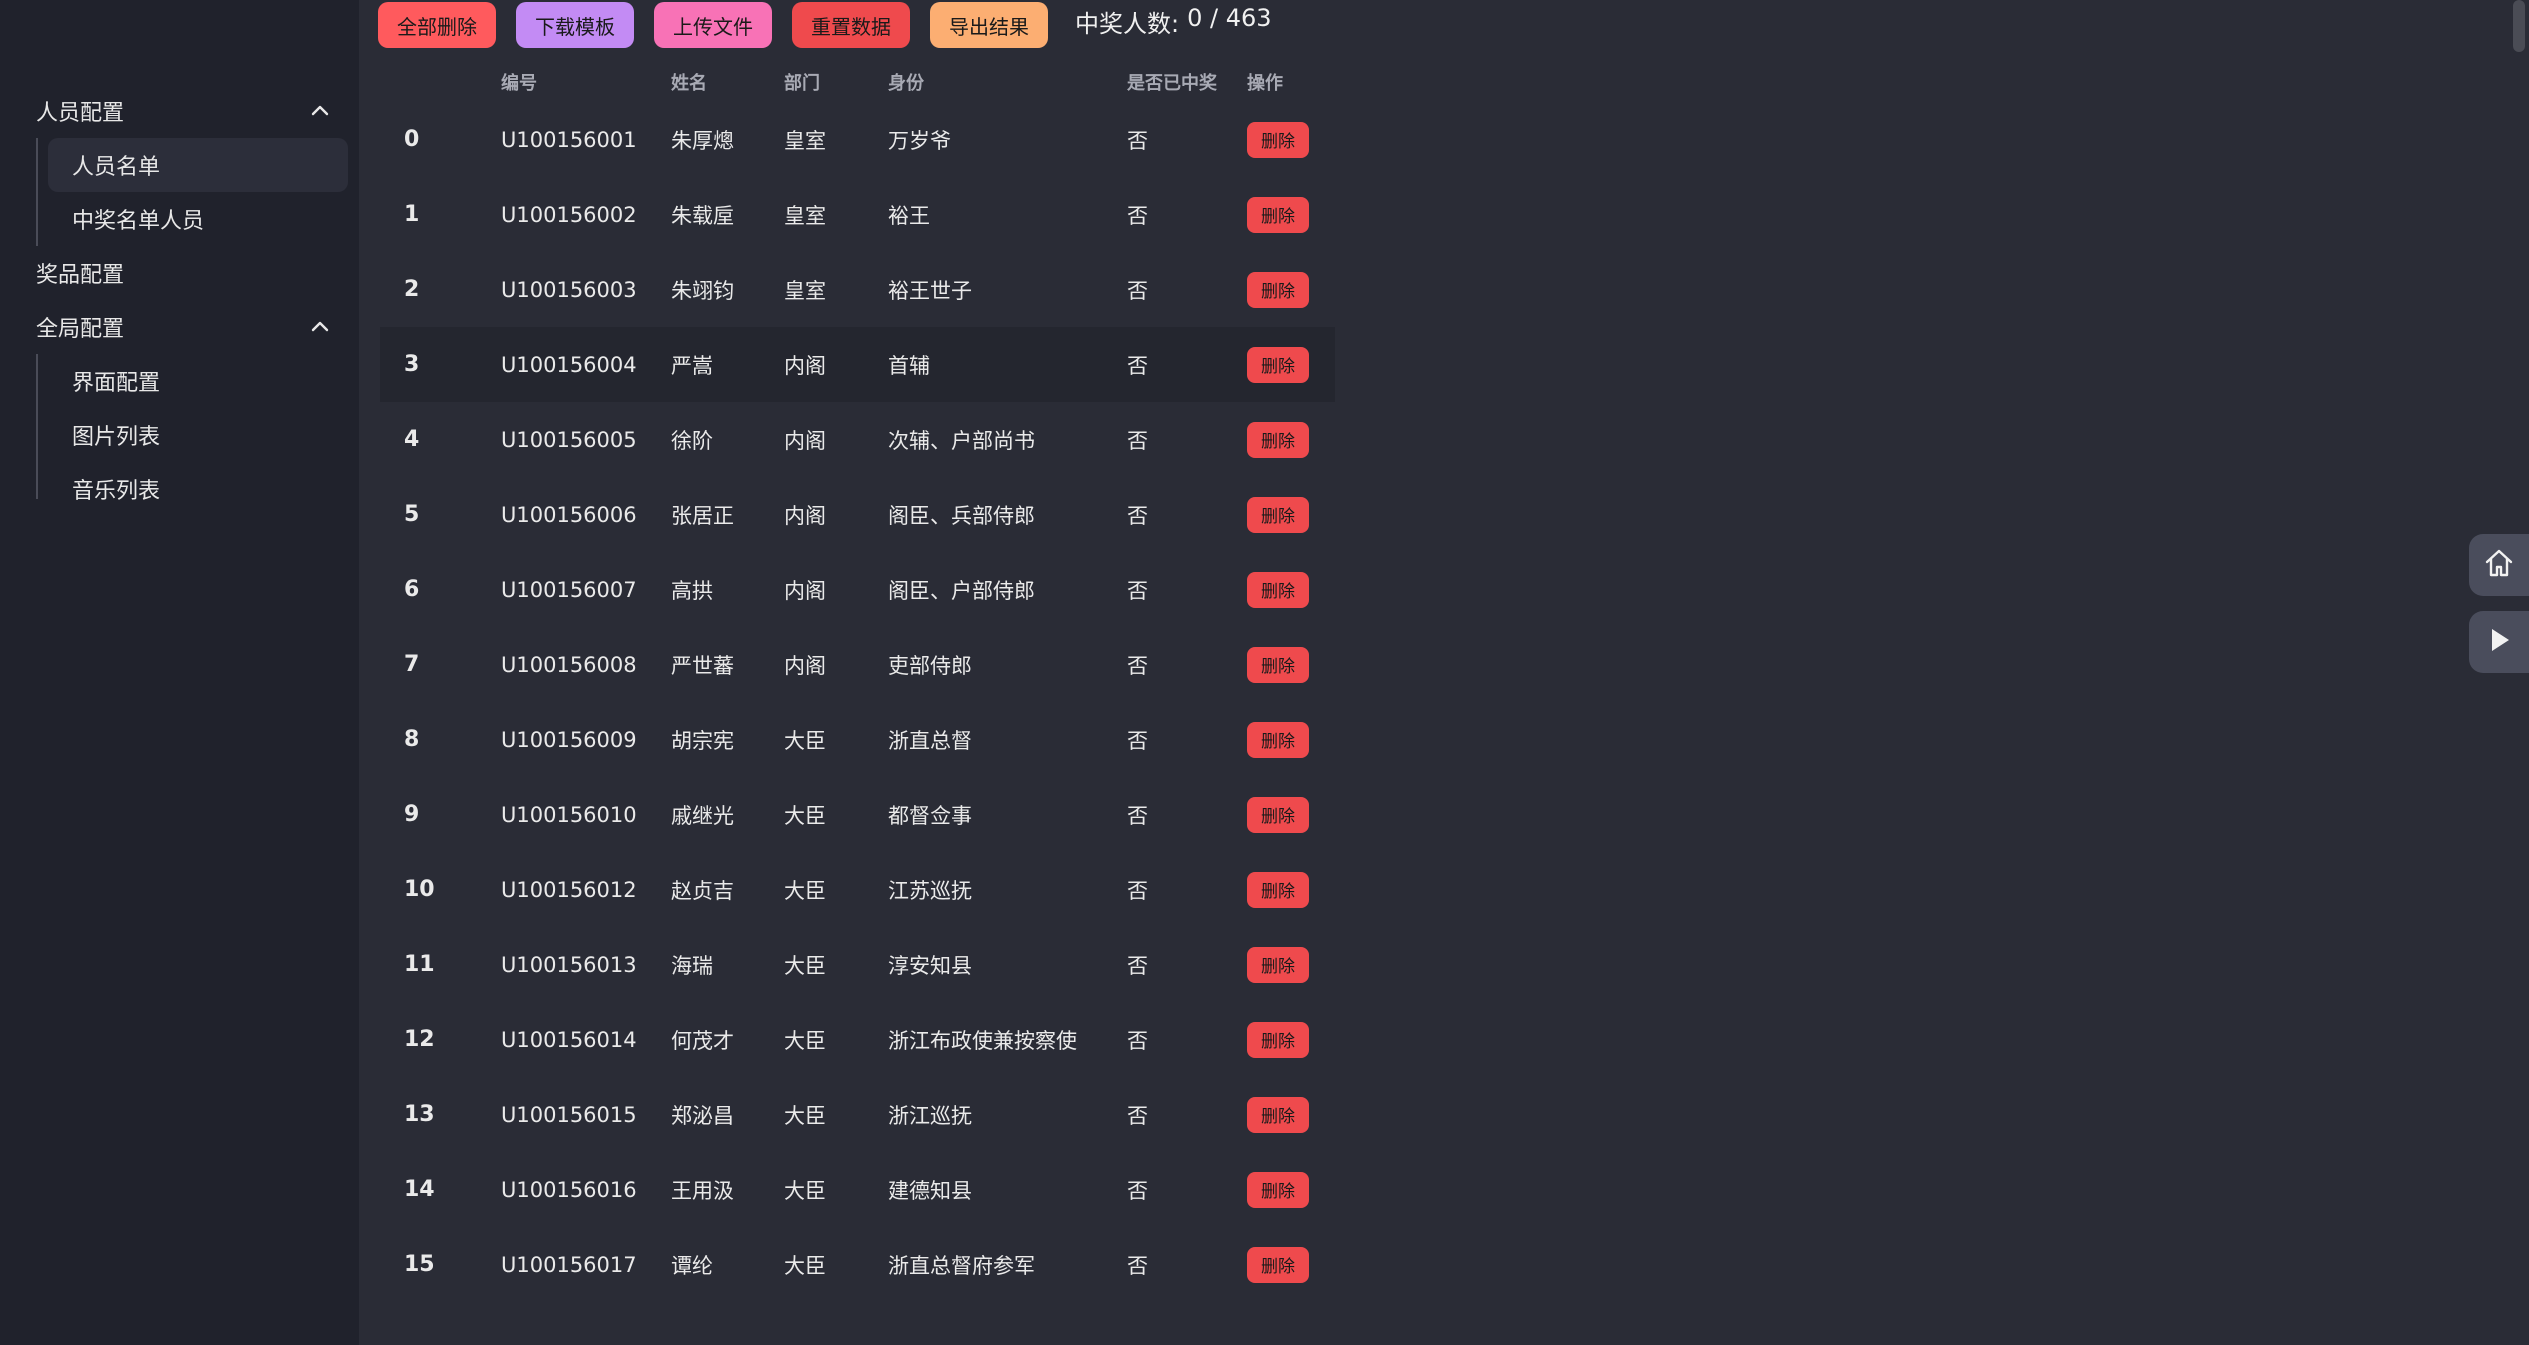 The width and height of the screenshot is (2529, 1345). I want to click on cell-id: U100156007, so click(569, 589).